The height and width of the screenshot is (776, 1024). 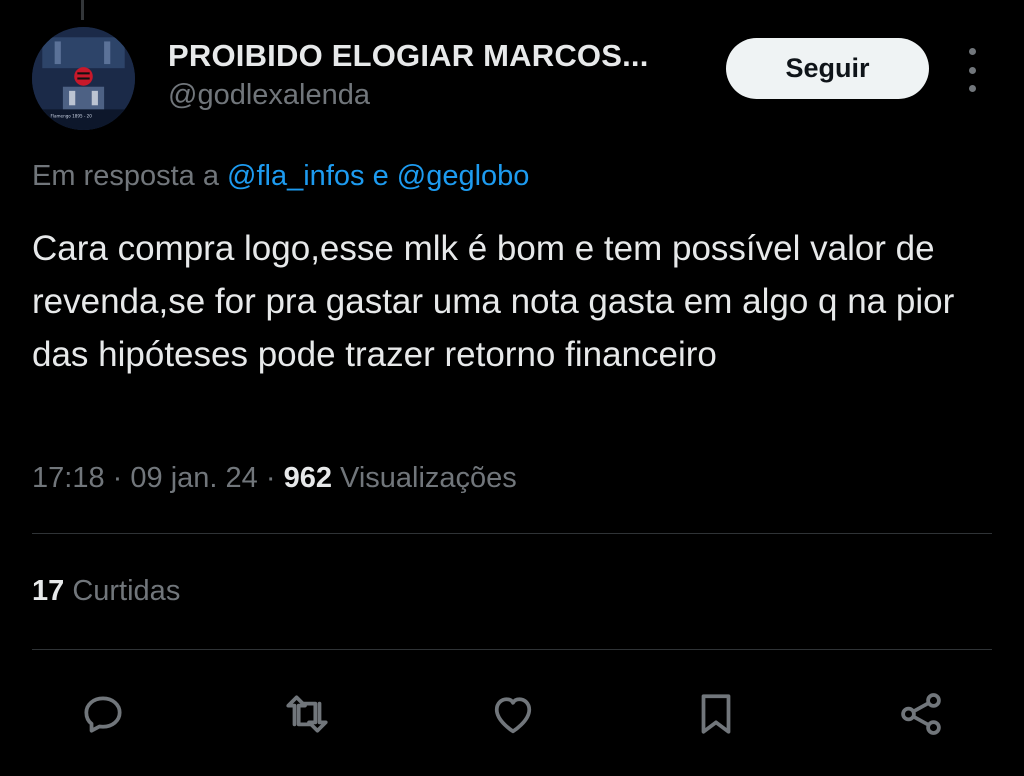 What do you see at coordinates (463, 176) in the screenshot?
I see `mention-link-geglobo: @geglobo` at bounding box center [463, 176].